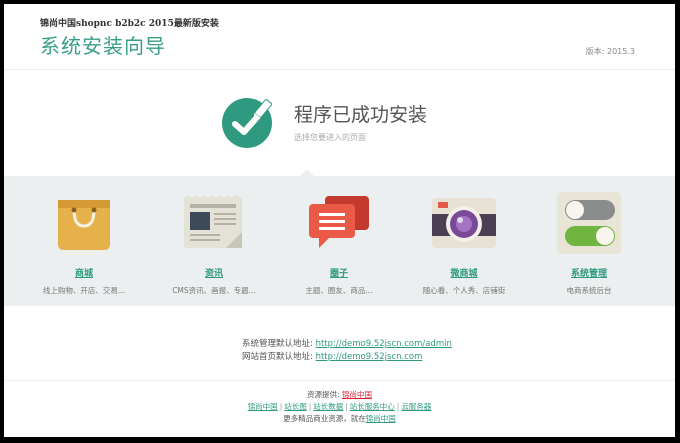 The height and width of the screenshot is (443, 680). I want to click on home-address-link: http://demo9.52jscn.com, so click(369, 357).